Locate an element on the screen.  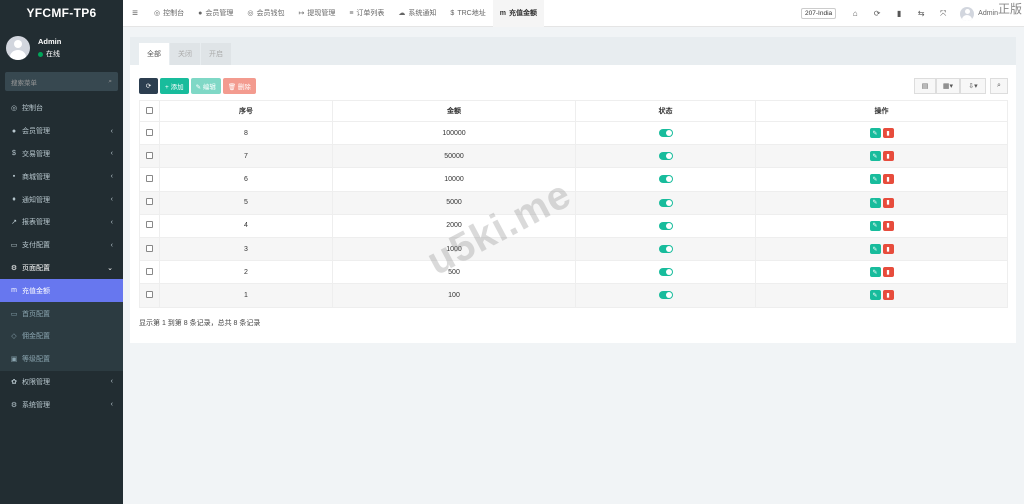
refresh-icon: ⟳ is located at coordinates (877, 13).